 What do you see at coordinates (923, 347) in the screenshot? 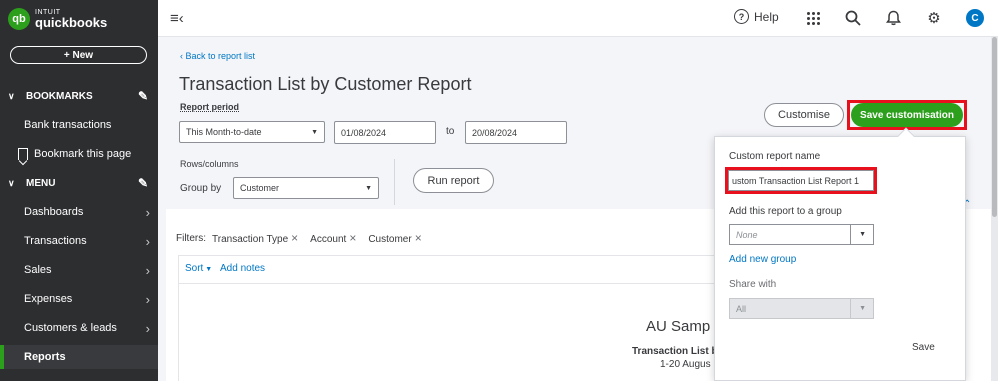
I see `save-button: Save` at bounding box center [923, 347].